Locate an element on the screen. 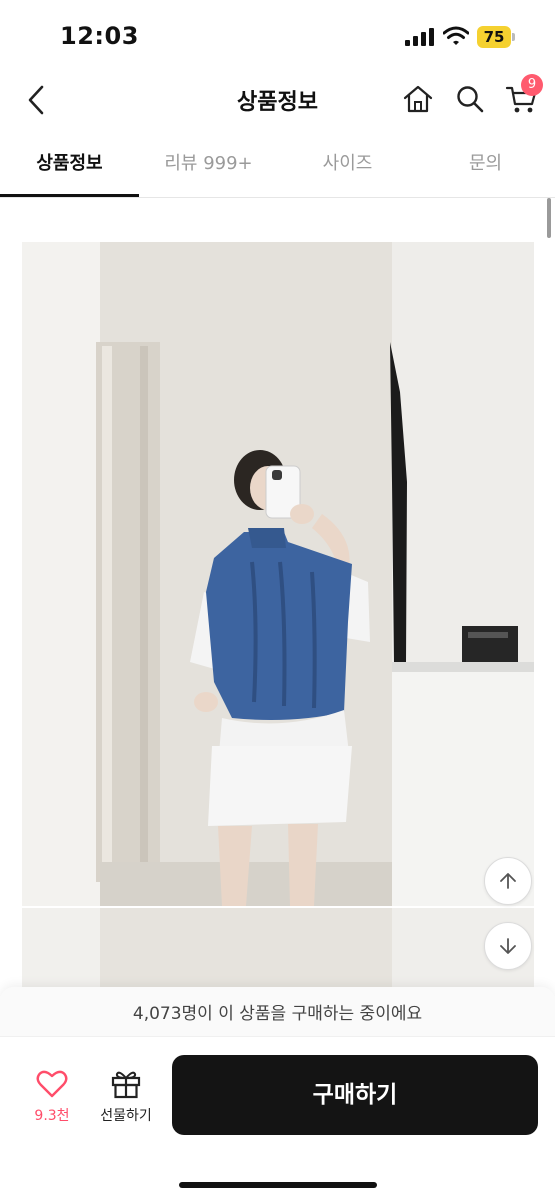 The width and height of the screenshot is (555, 1200). search-icon is located at coordinates (470, 99).